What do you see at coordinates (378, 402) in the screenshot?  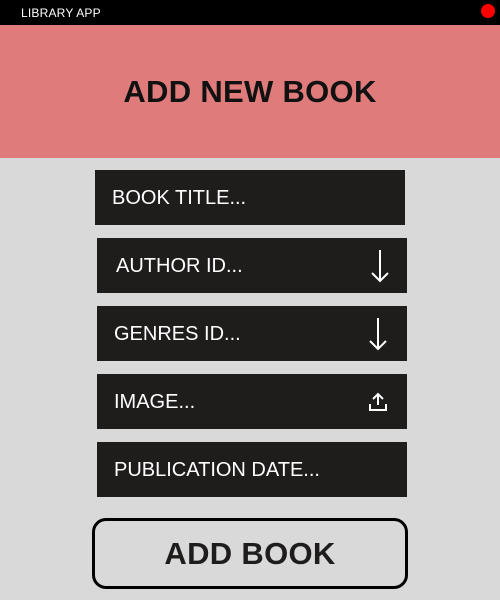 I see `upload-icon` at bounding box center [378, 402].